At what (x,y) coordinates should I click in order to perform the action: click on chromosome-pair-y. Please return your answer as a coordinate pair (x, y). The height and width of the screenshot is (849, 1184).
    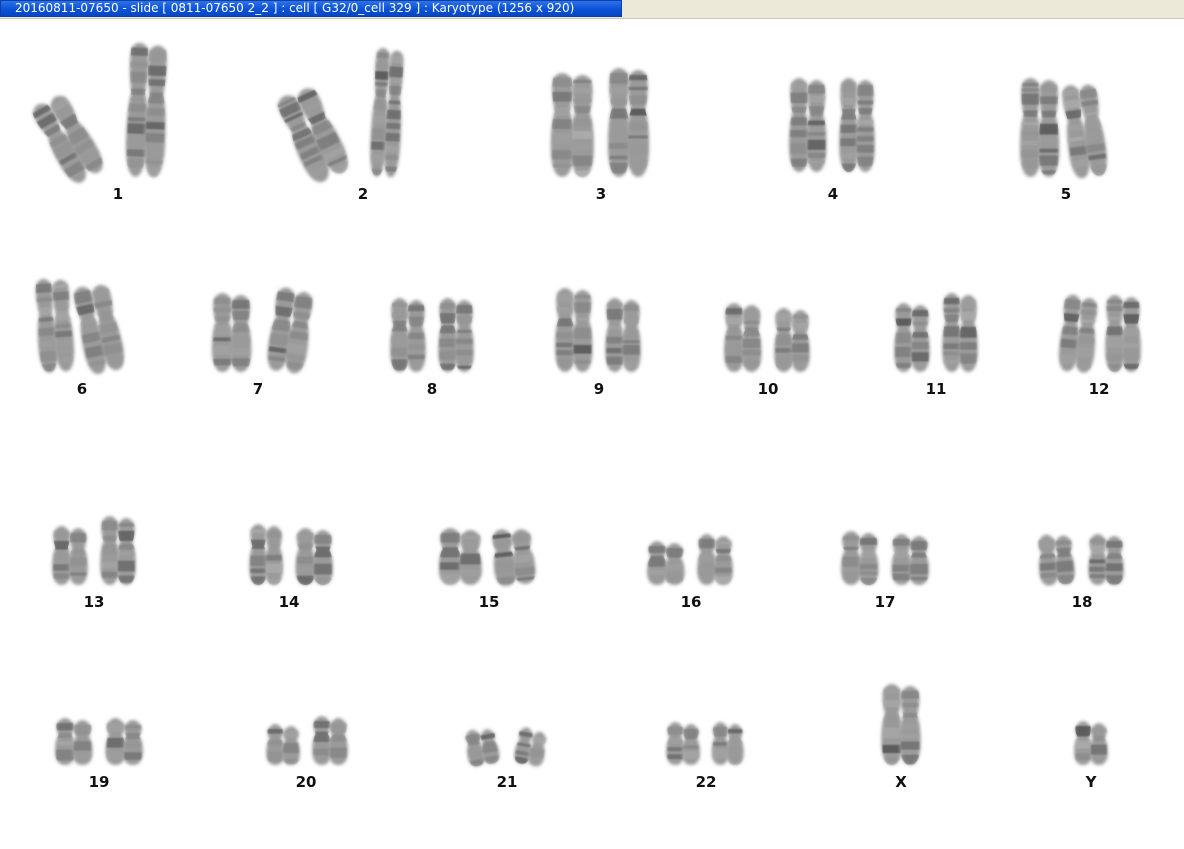
    Looking at the image, I should click on (1091, 682).